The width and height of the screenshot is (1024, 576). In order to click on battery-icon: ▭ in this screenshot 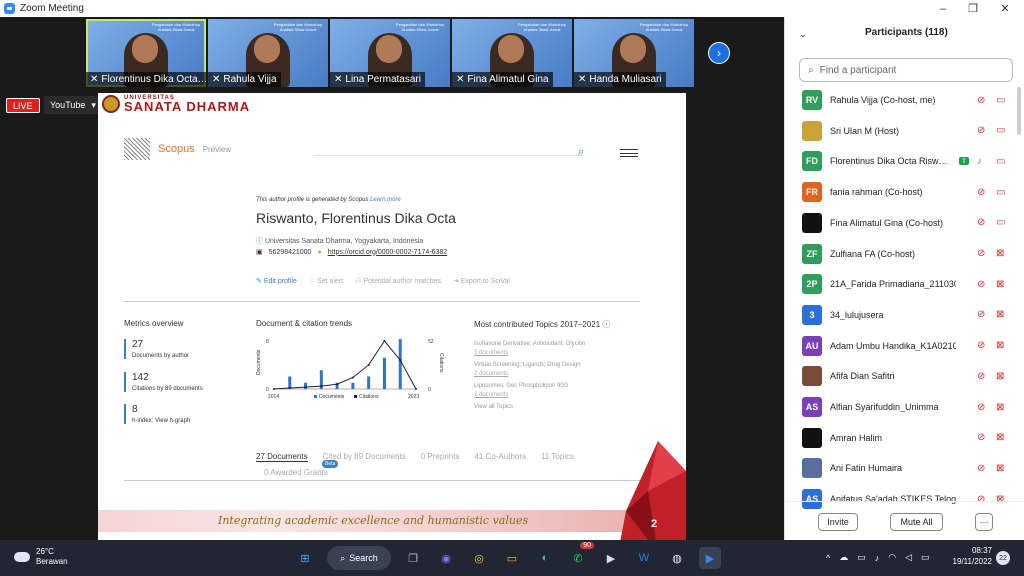, I will do `click(925, 557)`.